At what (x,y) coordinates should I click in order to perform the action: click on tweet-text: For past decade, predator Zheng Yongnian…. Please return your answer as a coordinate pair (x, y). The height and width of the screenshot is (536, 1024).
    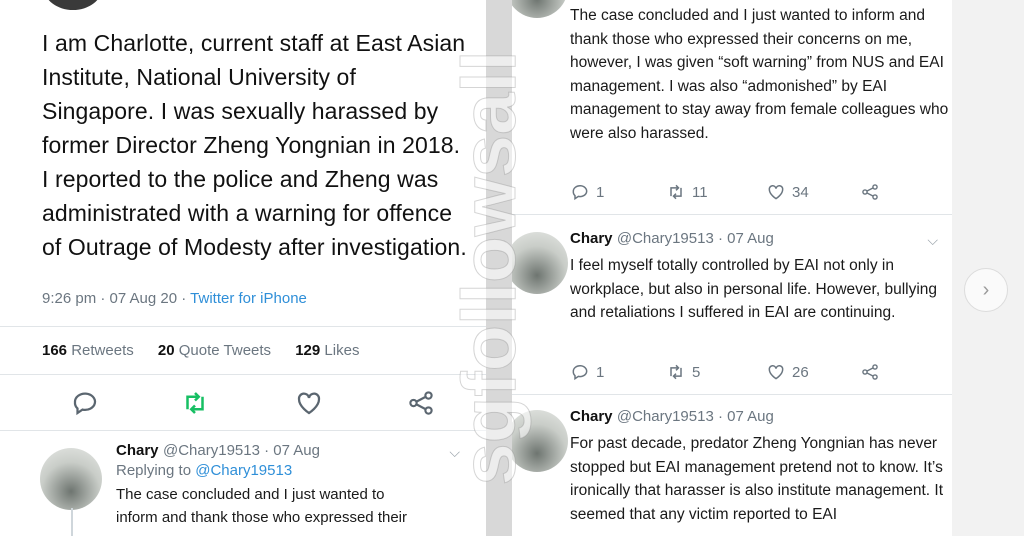
    Looking at the image, I should click on (757, 479).